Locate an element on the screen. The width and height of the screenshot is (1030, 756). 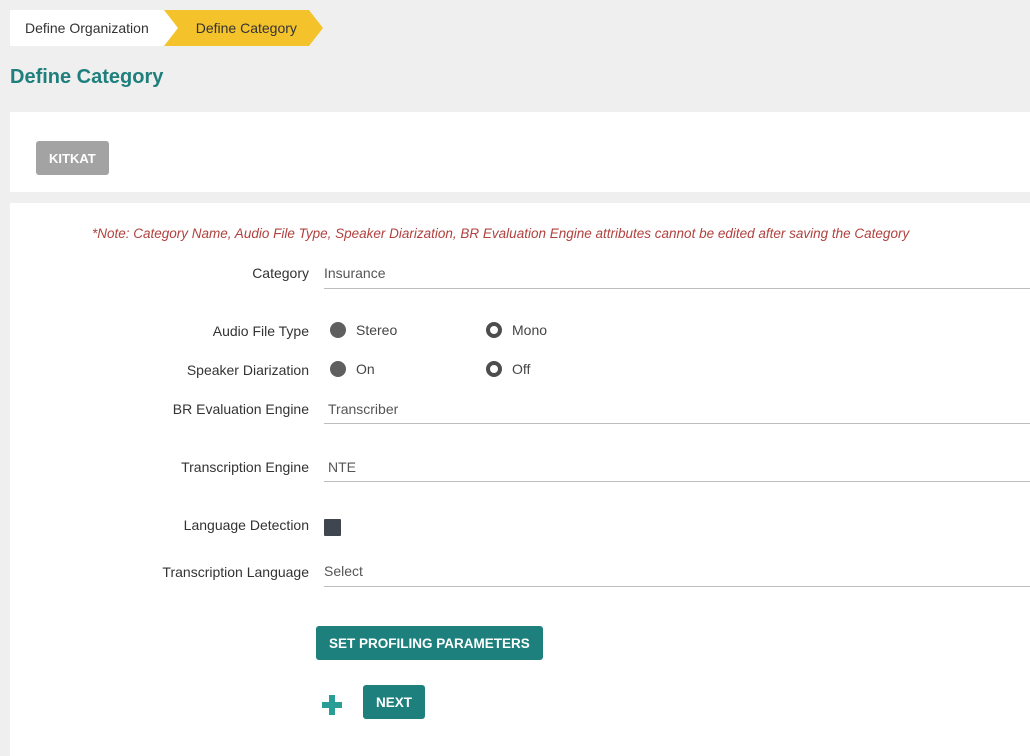
page-title: Define Category is located at coordinates (87, 77).